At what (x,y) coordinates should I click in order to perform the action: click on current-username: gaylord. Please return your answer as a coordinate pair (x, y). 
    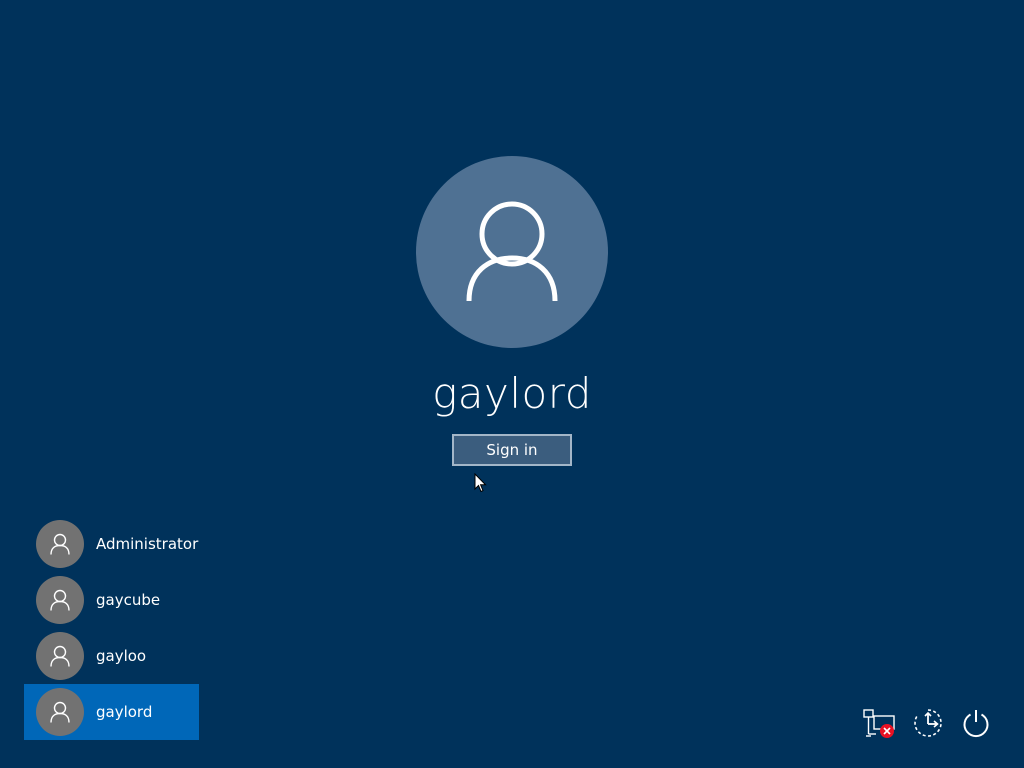
    Looking at the image, I should click on (512, 393).